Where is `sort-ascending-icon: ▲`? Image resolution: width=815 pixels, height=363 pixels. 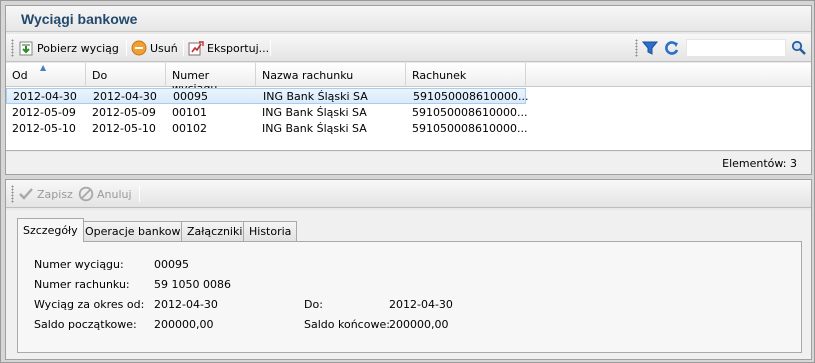 sort-ascending-icon: ▲ is located at coordinates (43, 67).